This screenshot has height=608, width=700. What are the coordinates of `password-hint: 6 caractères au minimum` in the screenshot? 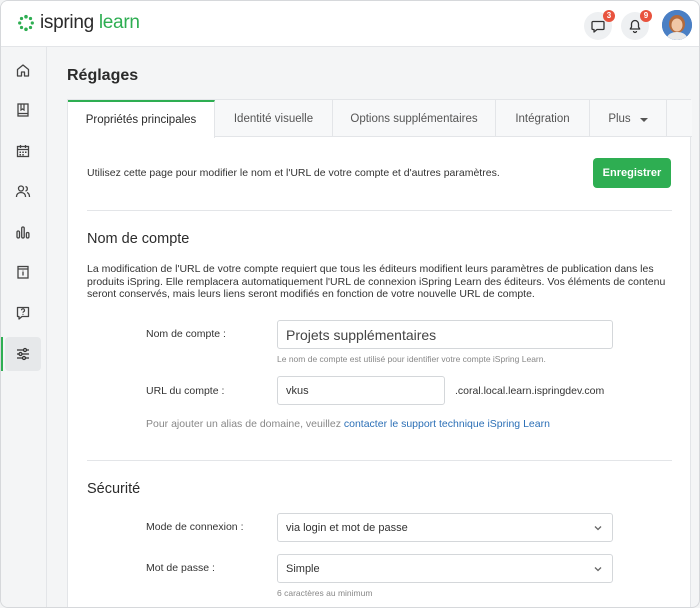 It's located at (325, 593).